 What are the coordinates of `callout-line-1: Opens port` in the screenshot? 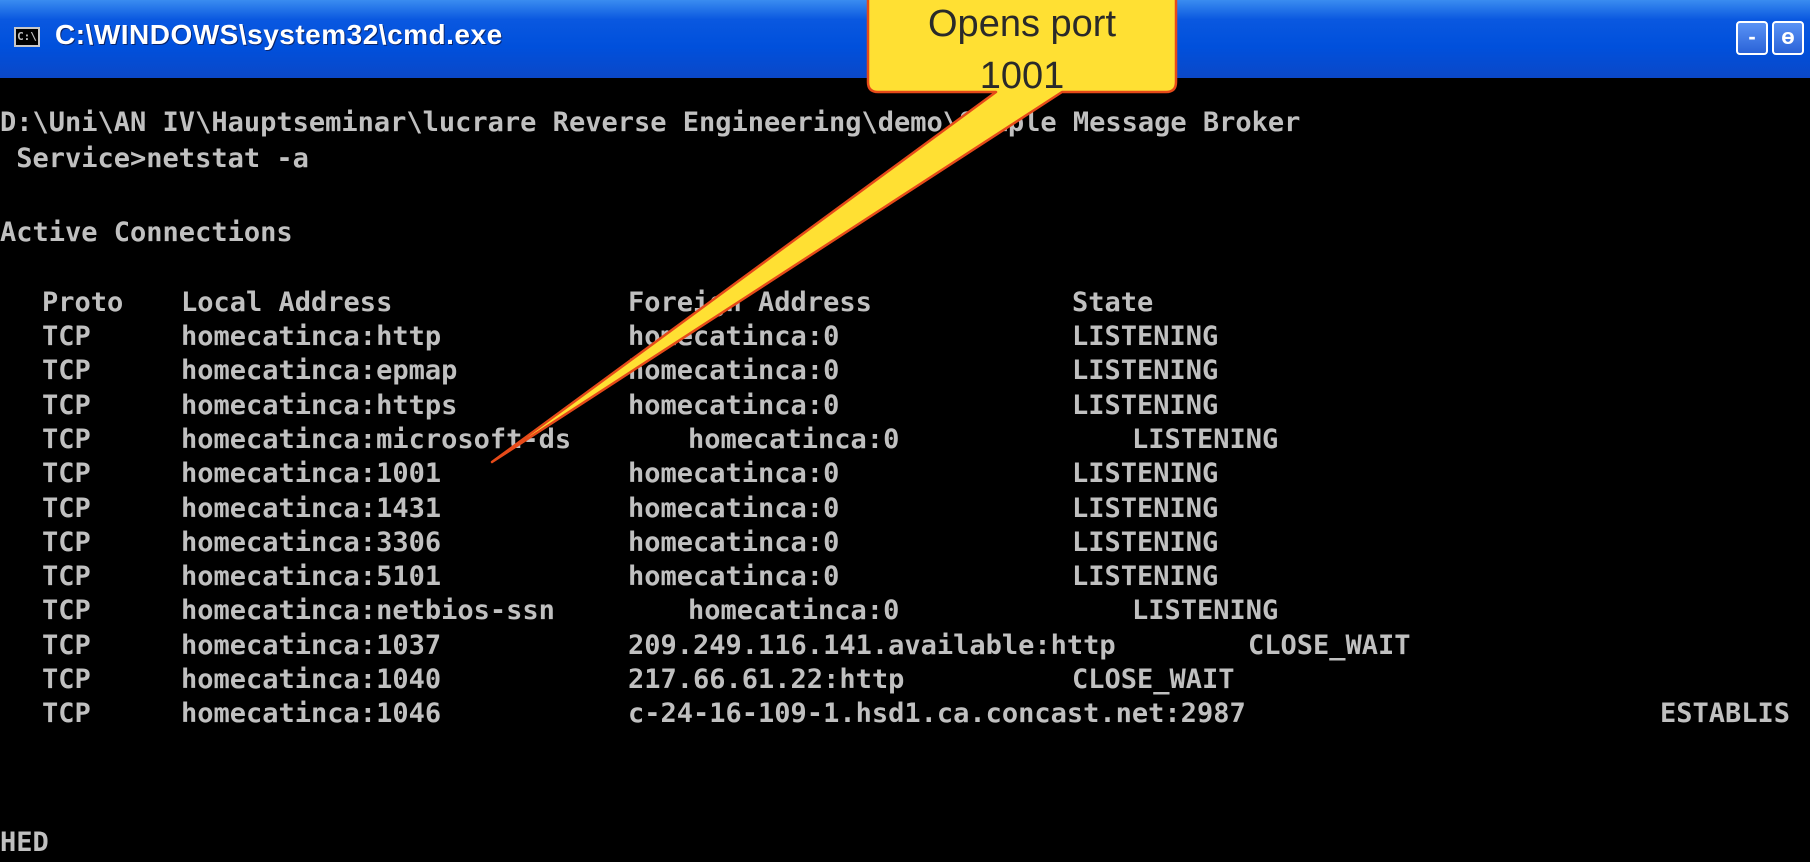 It's located at (1022, 24).